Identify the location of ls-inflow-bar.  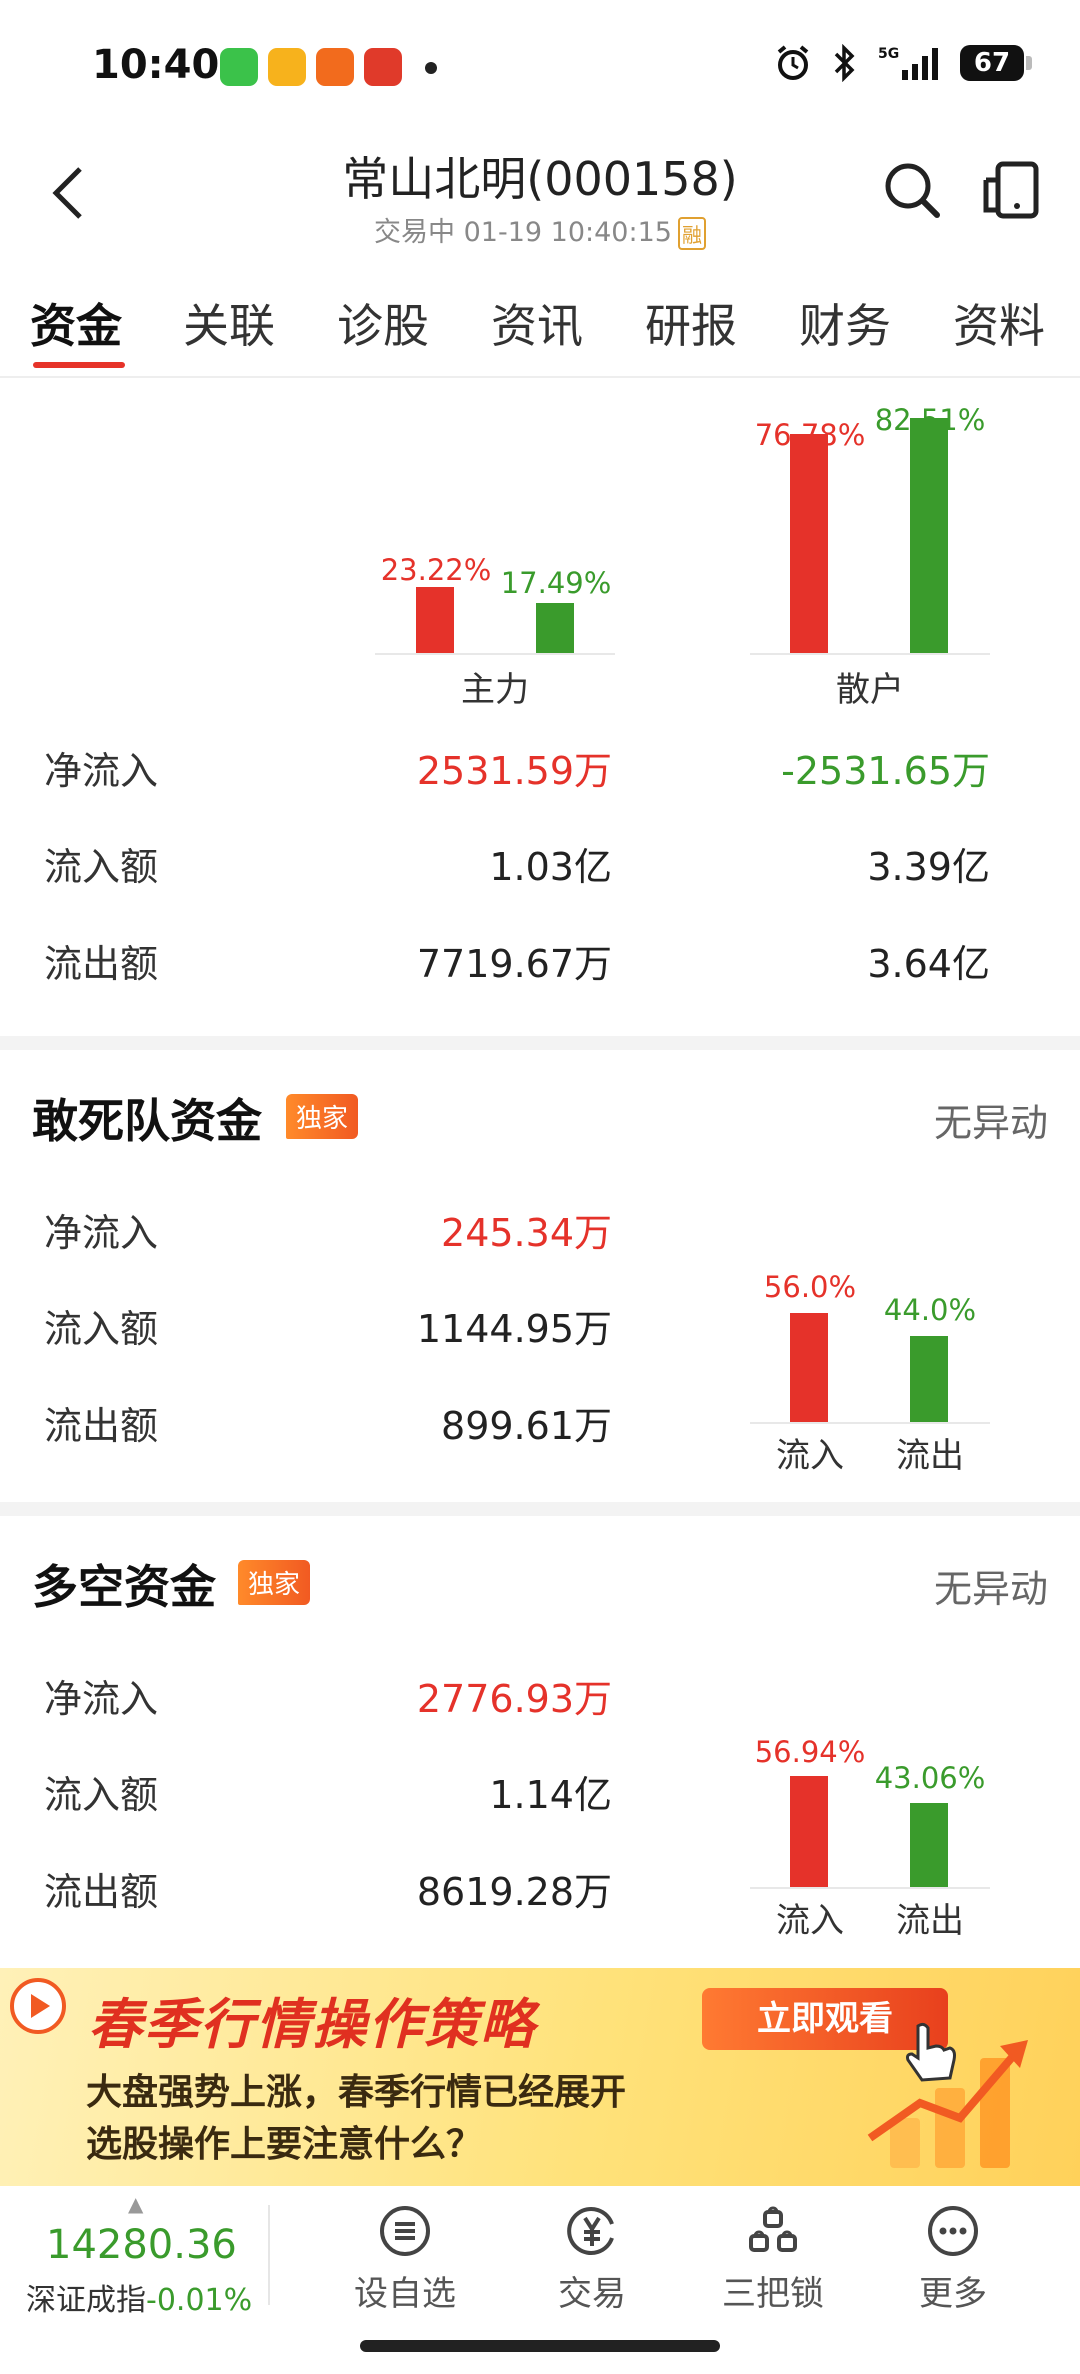
(809, 1832).